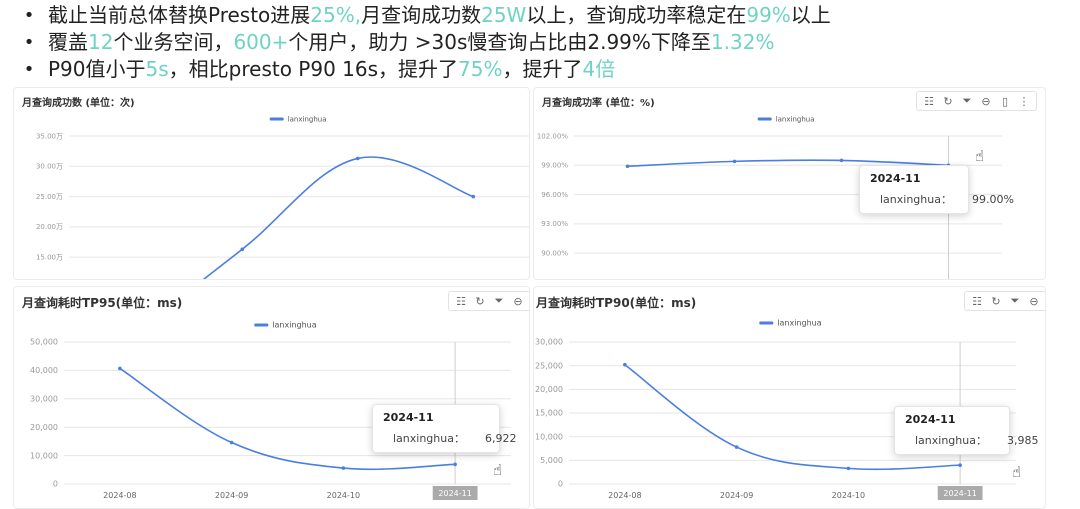 This screenshot has height=509, width=1080. Describe the element at coordinates (810, 15) in the screenshot. I see `bullet-text: 以上` at that location.